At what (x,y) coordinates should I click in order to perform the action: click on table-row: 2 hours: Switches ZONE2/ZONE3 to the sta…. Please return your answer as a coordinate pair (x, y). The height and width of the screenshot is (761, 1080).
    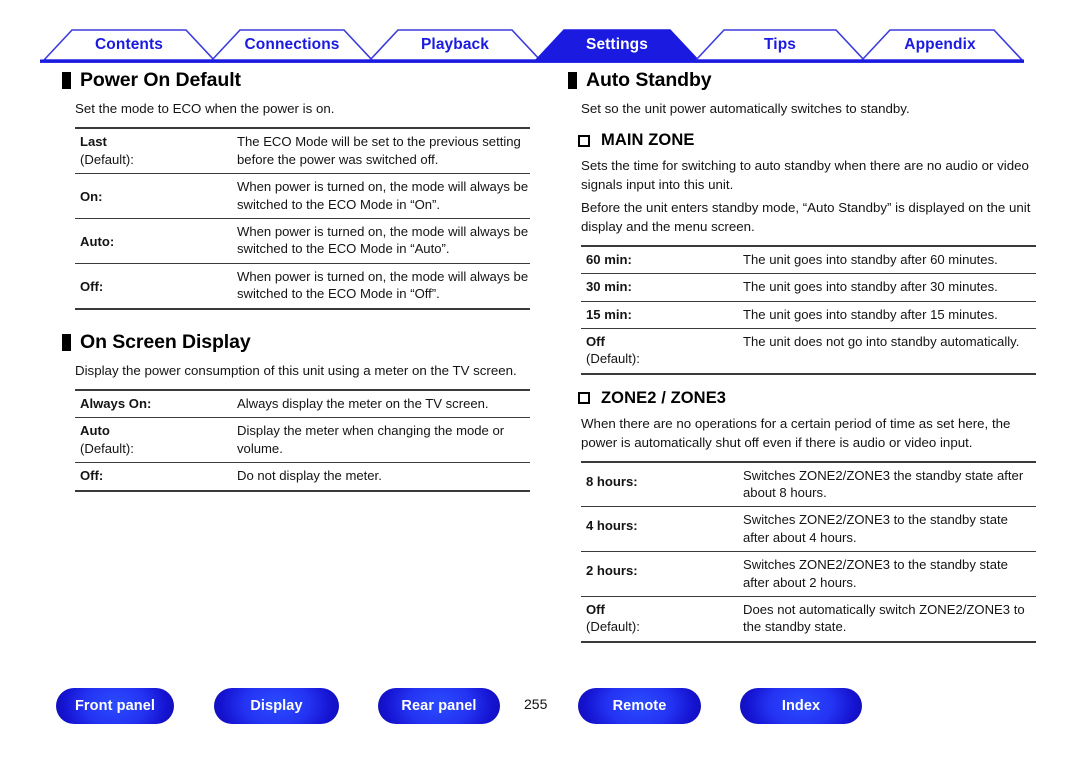
    Looking at the image, I should click on (808, 574).